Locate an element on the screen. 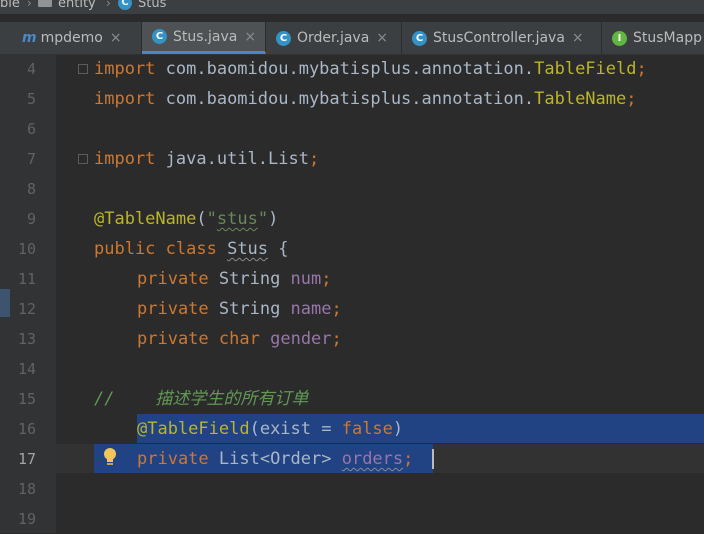  tab-label: Stus.java is located at coordinates (205, 36).